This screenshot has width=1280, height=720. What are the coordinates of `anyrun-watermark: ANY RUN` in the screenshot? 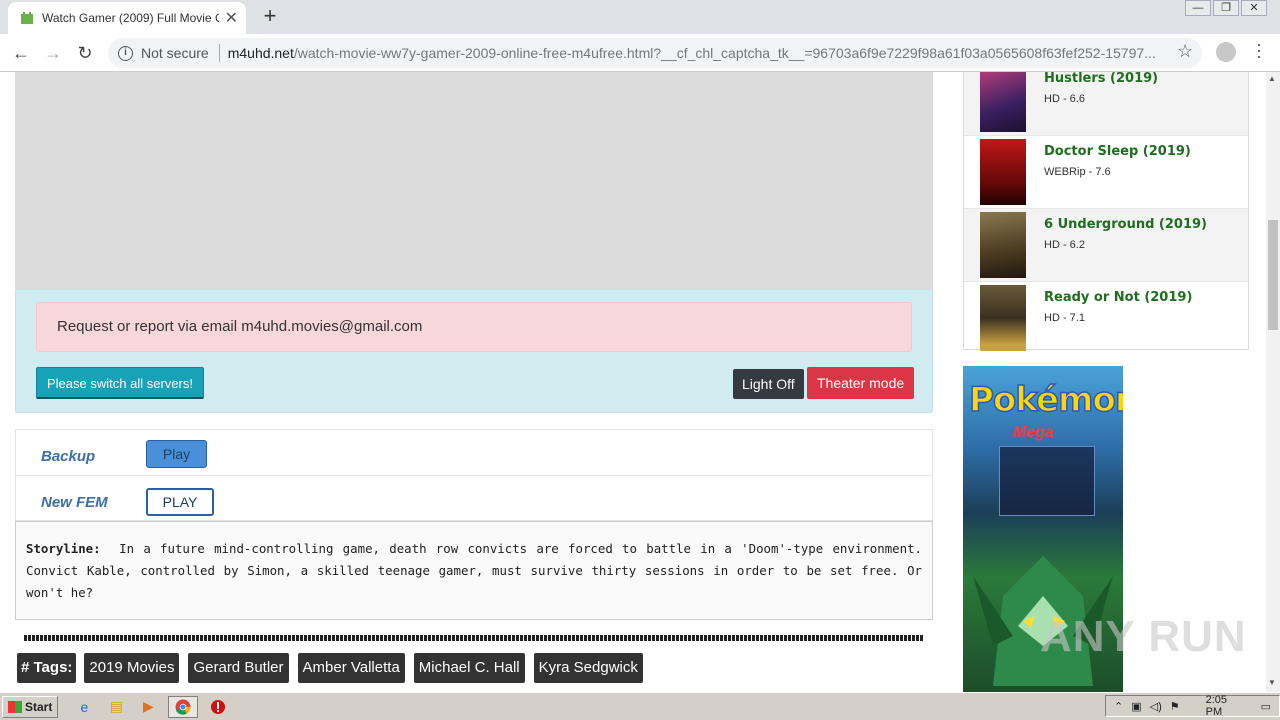 It's located at (1143, 636).